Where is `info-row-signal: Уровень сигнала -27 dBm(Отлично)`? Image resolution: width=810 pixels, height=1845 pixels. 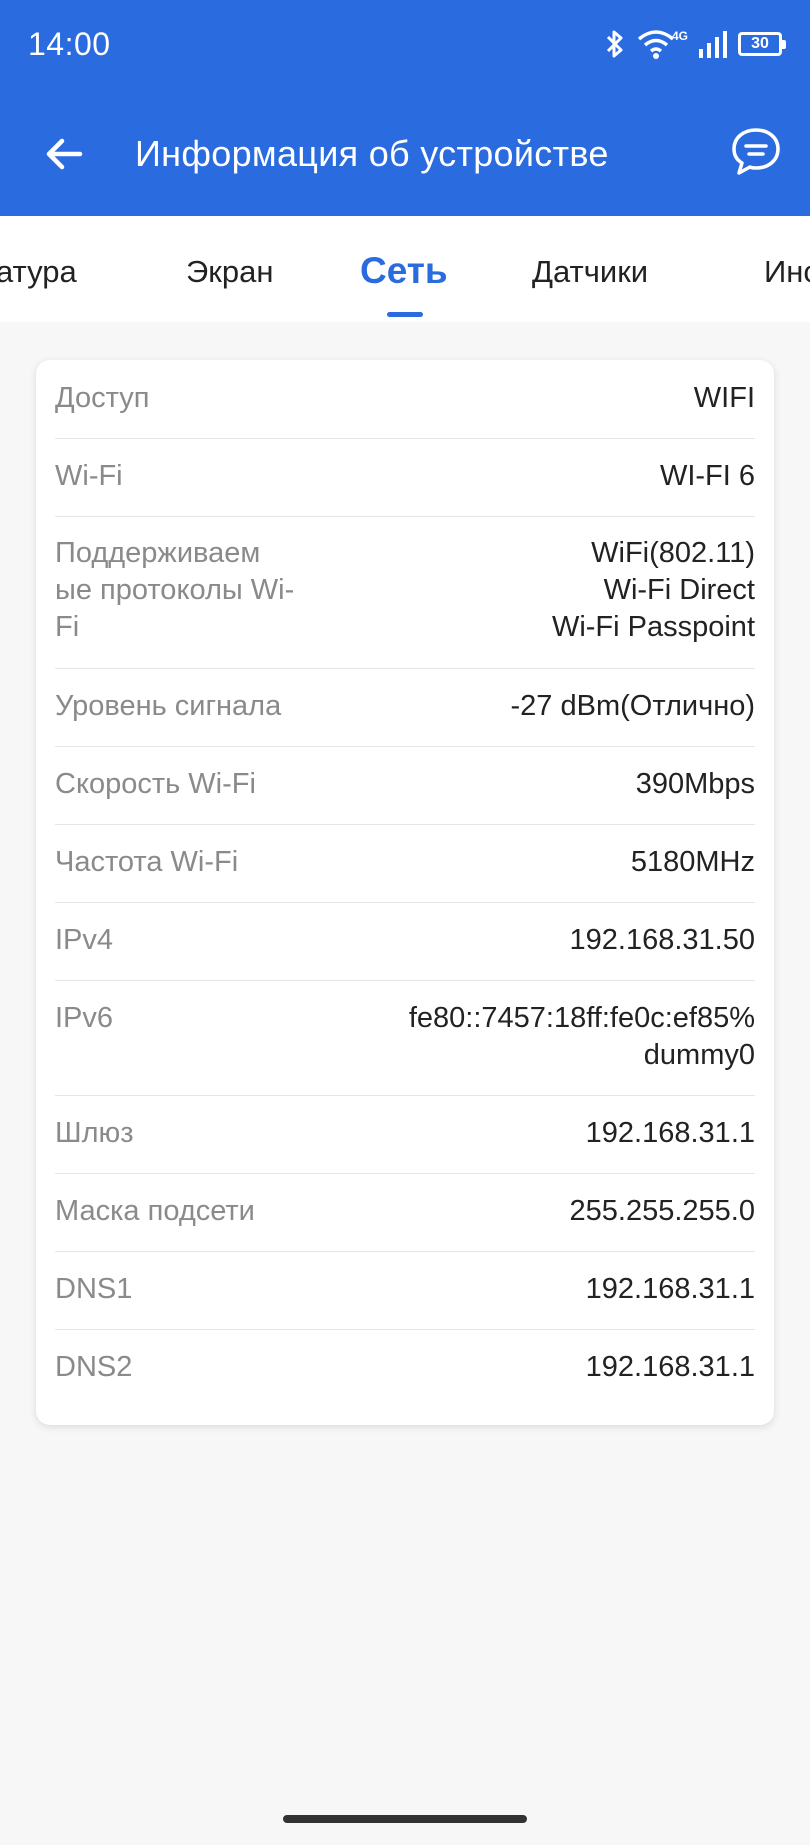 info-row-signal: Уровень сигнала -27 dBm(Отлично) is located at coordinates (405, 707).